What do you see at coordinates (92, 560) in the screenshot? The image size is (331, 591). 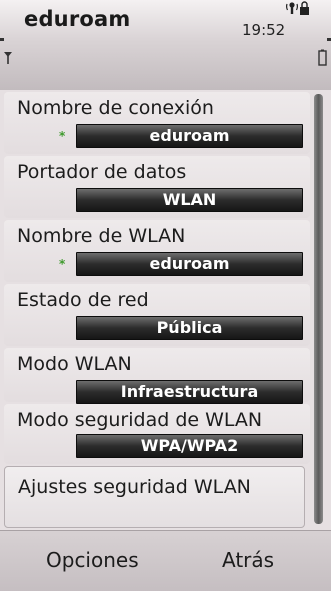 I see `options-softkey: Opciones` at bounding box center [92, 560].